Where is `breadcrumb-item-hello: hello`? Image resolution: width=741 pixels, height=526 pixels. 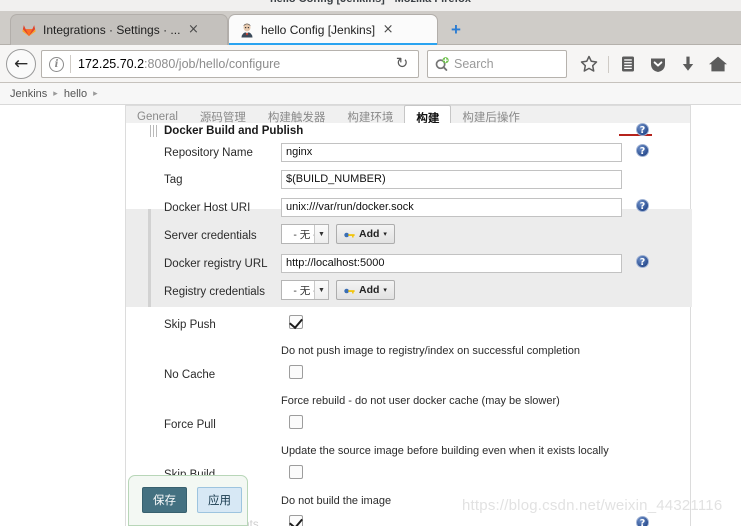
breadcrumb-item-hello: hello is located at coordinates (75, 94).